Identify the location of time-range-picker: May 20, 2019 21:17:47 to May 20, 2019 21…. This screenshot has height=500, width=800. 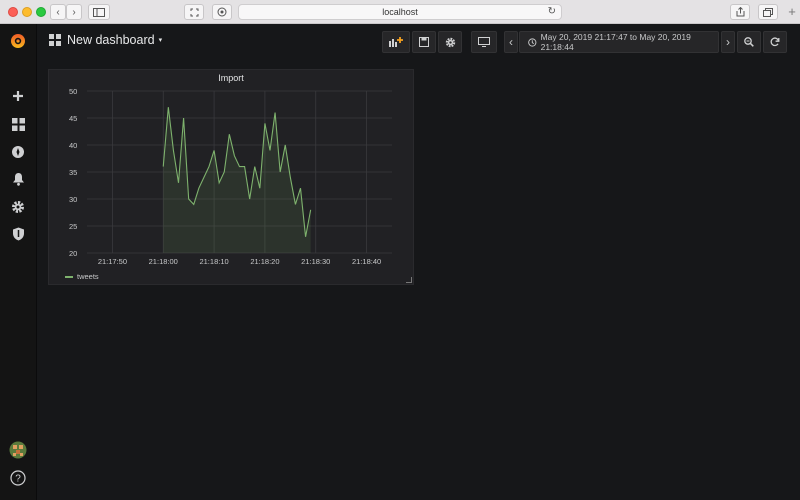
(619, 42).